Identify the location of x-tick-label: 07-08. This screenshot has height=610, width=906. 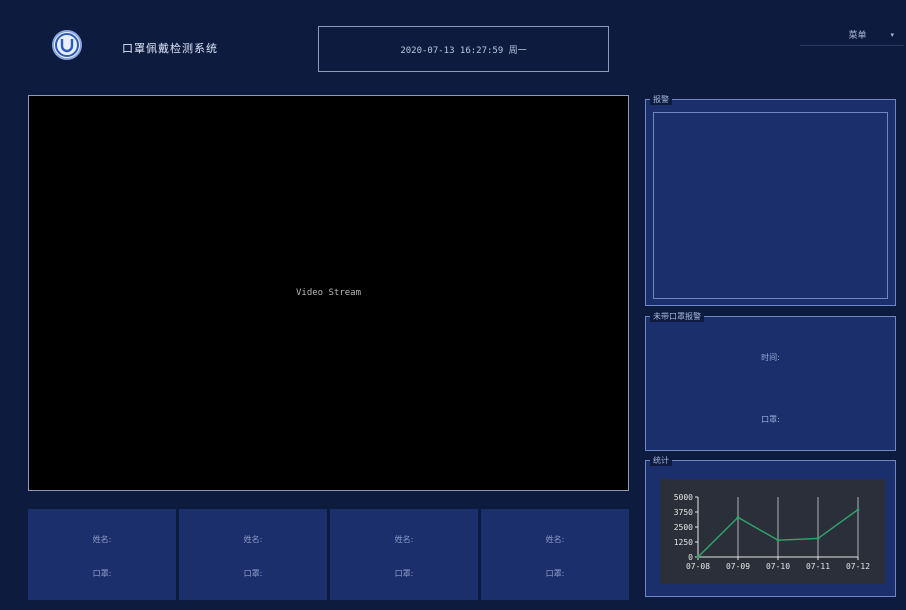
(698, 566).